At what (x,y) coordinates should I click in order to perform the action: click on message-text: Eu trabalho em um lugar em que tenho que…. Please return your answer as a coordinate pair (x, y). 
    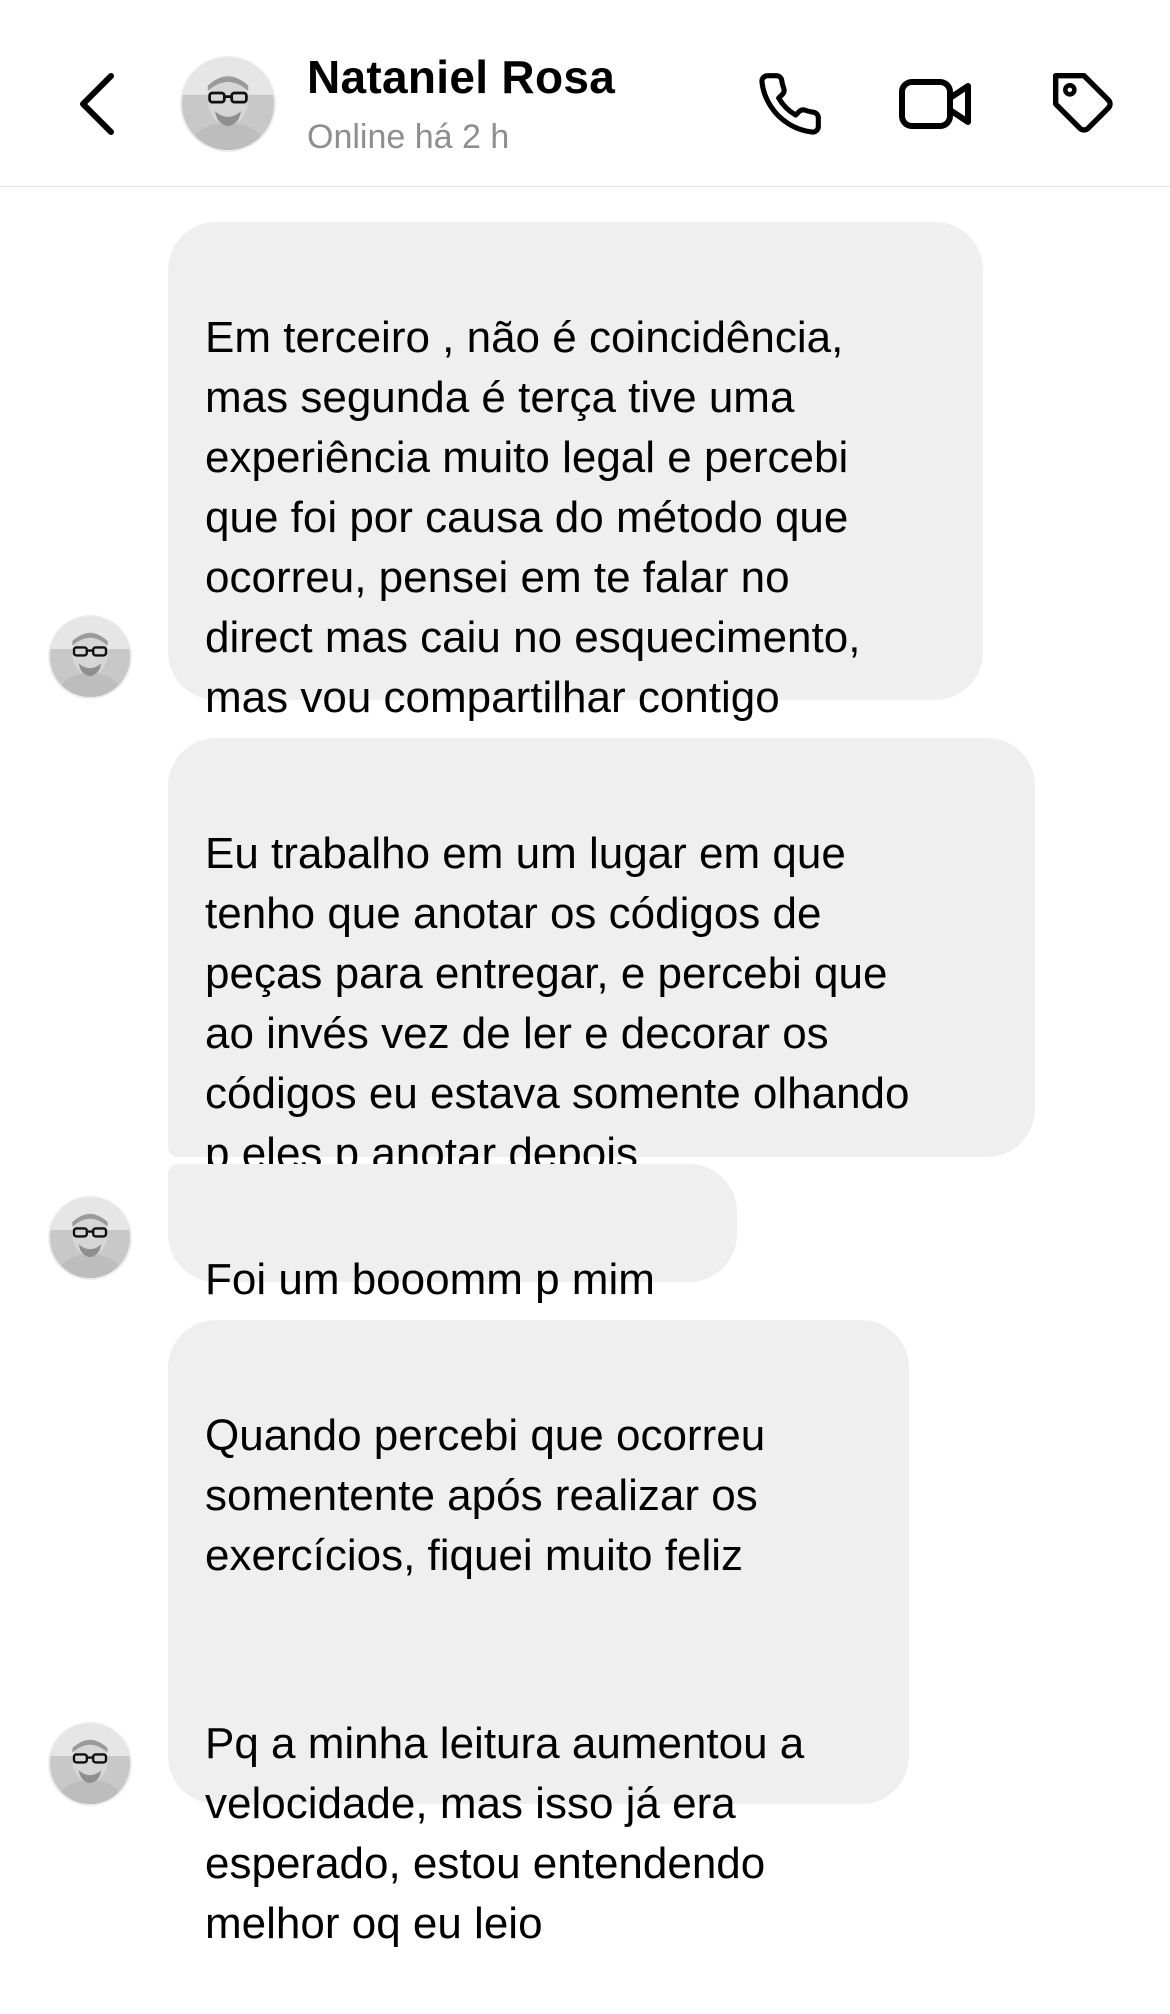
    Looking at the image, I should click on (557, 1003).